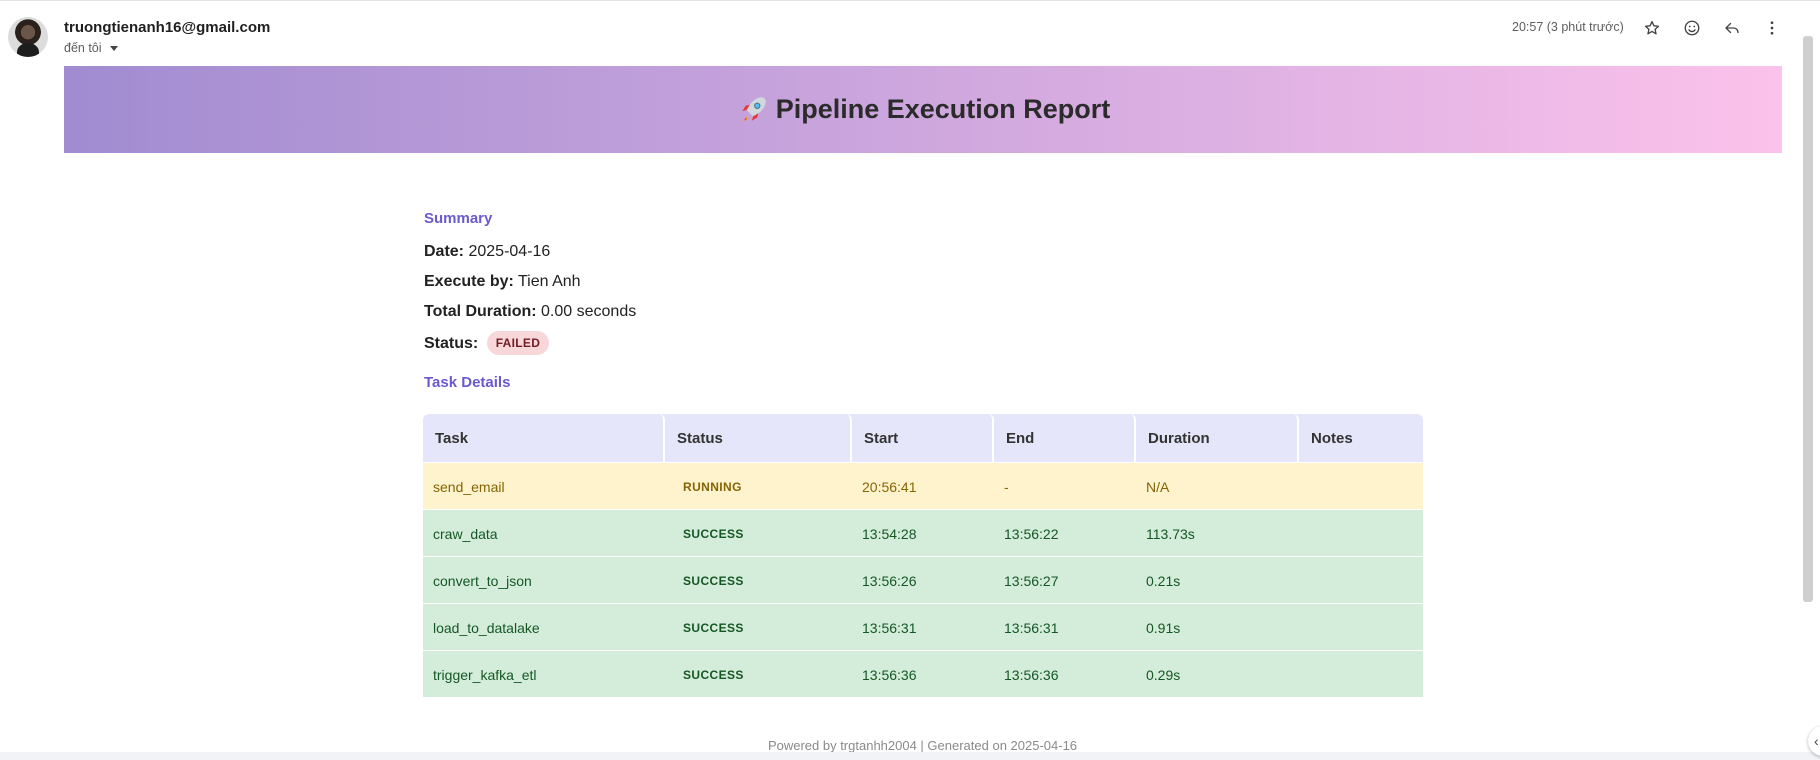 The width and height of the screenshot is (1820, 760). What do you see at coordinates (1732, 28) in the screenshot?
I see `reply-icon` at bounding box center [1732, 28].